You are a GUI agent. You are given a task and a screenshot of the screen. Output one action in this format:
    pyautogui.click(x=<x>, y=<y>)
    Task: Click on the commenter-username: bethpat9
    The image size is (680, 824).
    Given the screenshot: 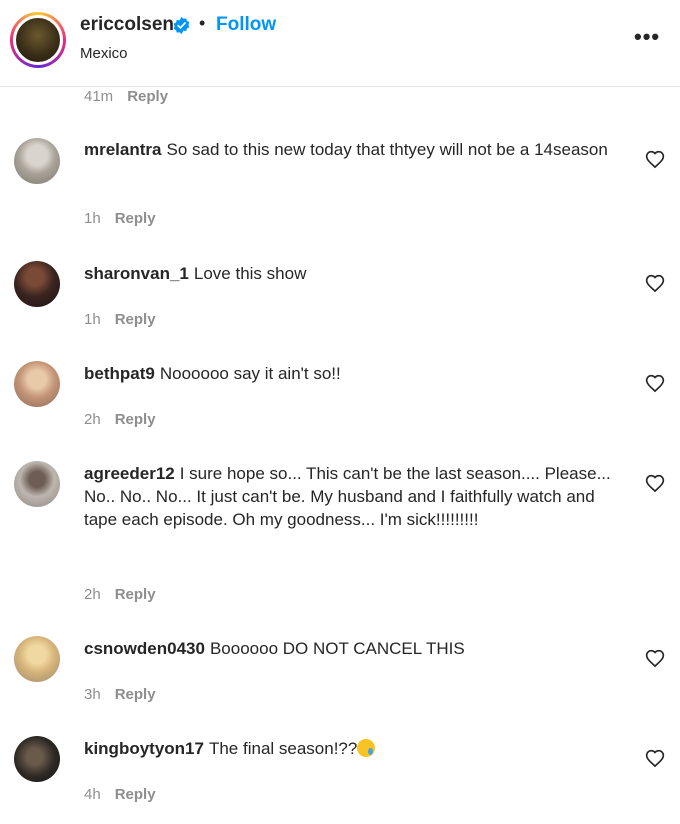 What is the action you would take?
    pyautogui.click(x=119, y=373)
    